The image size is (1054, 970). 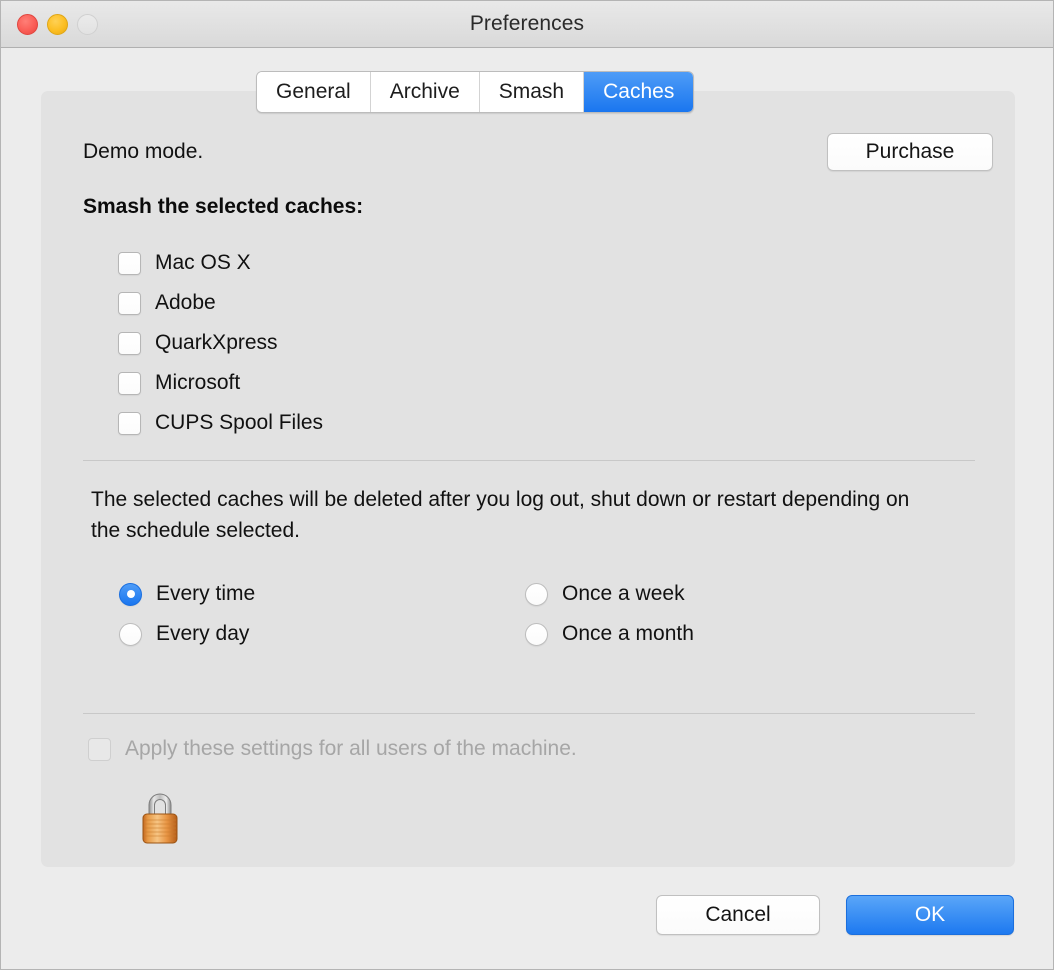 I want to click on radio-every-day, so click(x=130, y=634).